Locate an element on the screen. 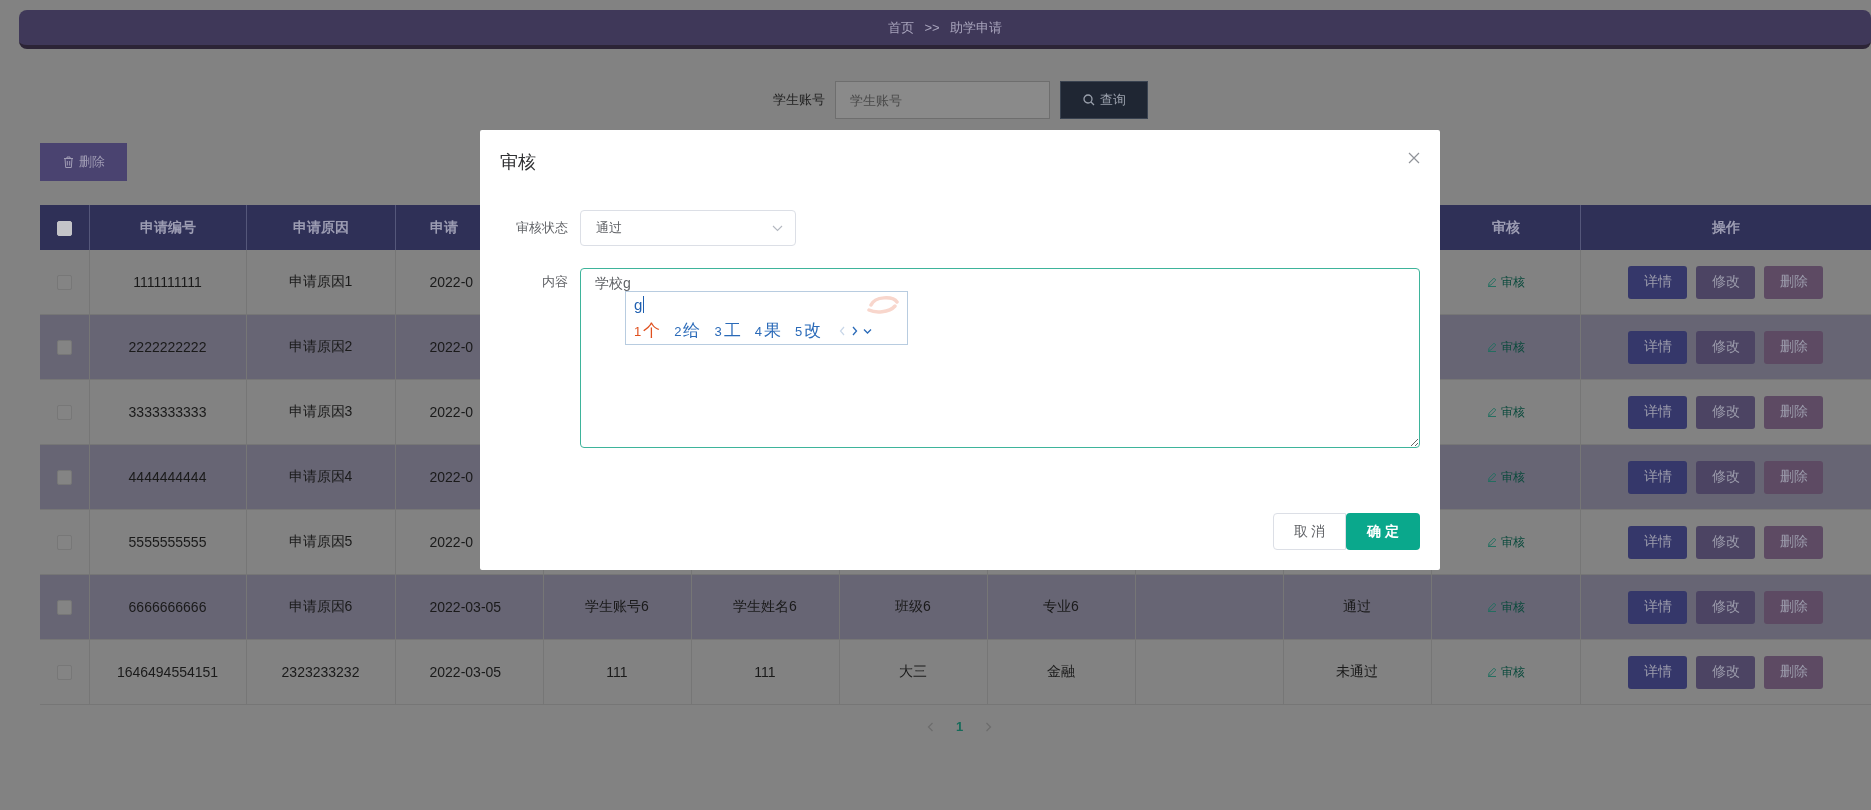  table-cell: 申请原因1 is located at coordinates (320, 281).